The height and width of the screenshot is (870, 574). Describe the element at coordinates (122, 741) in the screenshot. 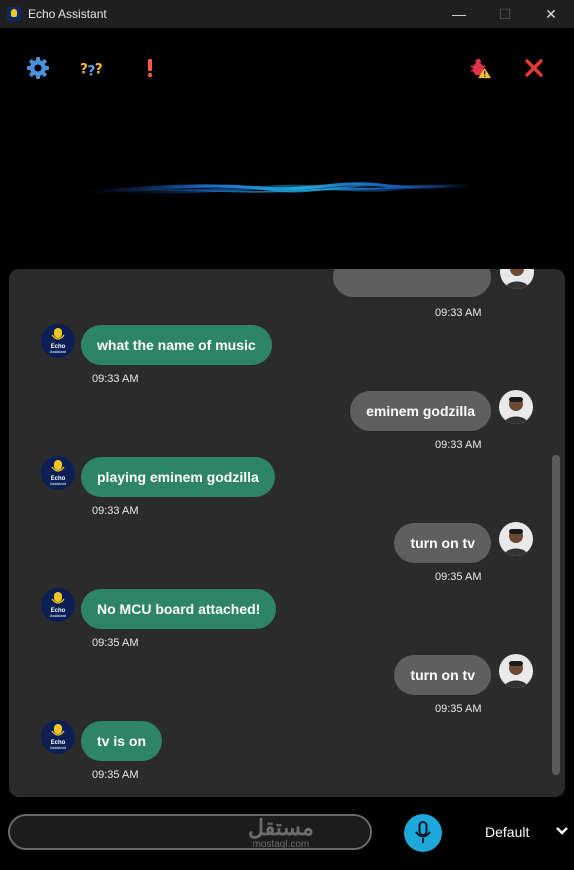

I see `bot-message-bubble: tv is on` at that location.